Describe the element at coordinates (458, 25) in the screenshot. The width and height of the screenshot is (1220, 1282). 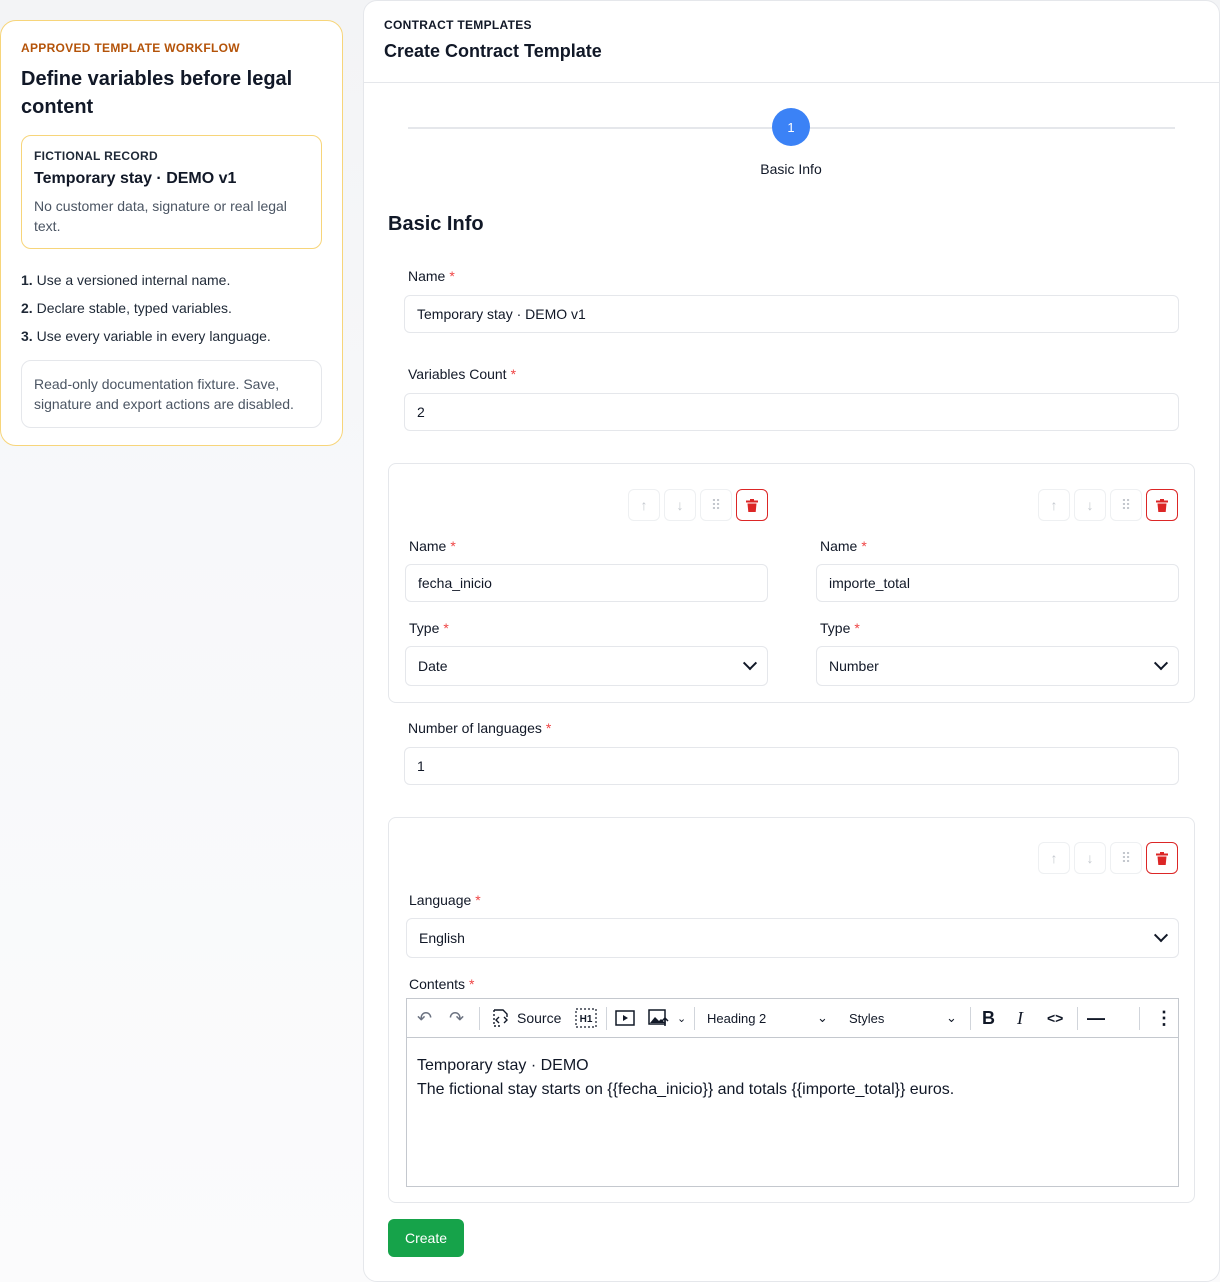
I see `breadcrumb: CONTRACT TEMPLATES` at that location.